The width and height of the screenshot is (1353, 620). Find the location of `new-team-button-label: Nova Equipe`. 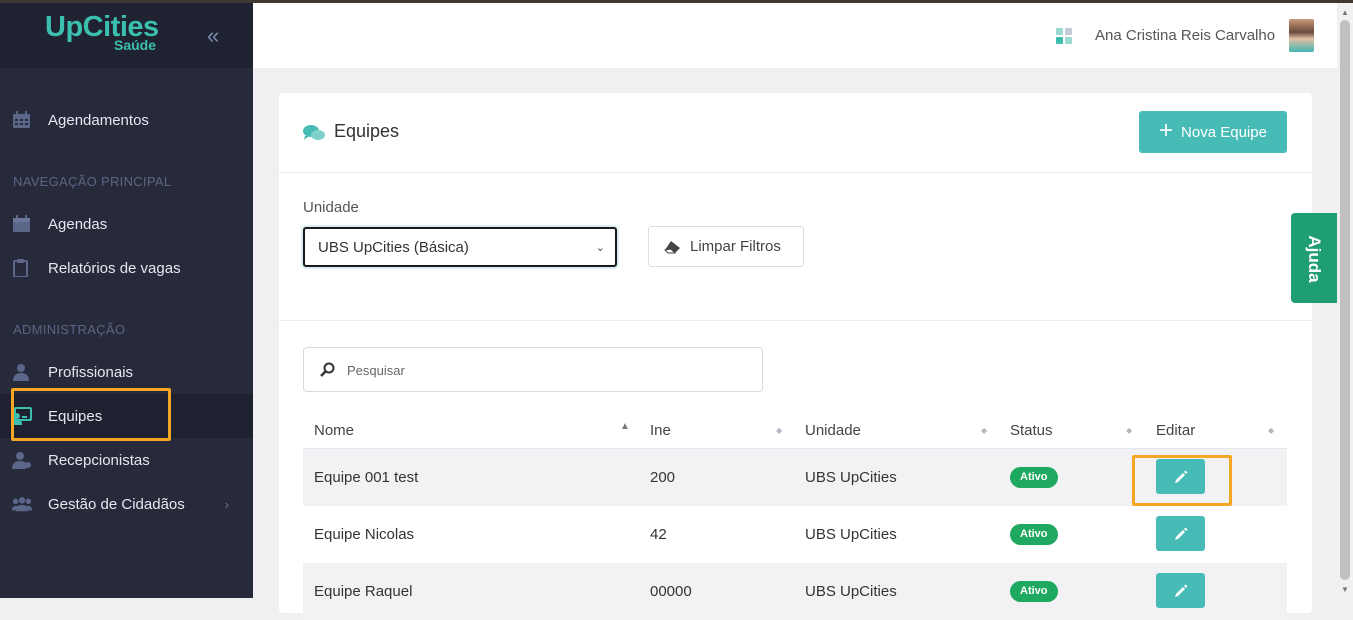

new-team-button-label: Nova Equipe is located at coordinates (1224, 132).